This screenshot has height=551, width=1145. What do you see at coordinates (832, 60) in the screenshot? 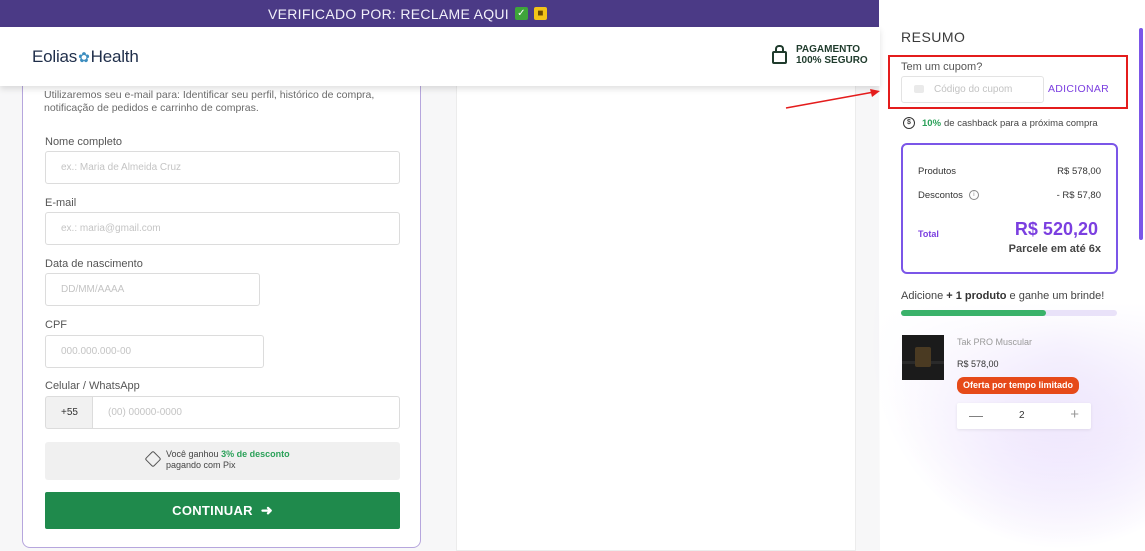
I see `secure-line-2: 100% SEGURO` at bounding box center [832, 60].